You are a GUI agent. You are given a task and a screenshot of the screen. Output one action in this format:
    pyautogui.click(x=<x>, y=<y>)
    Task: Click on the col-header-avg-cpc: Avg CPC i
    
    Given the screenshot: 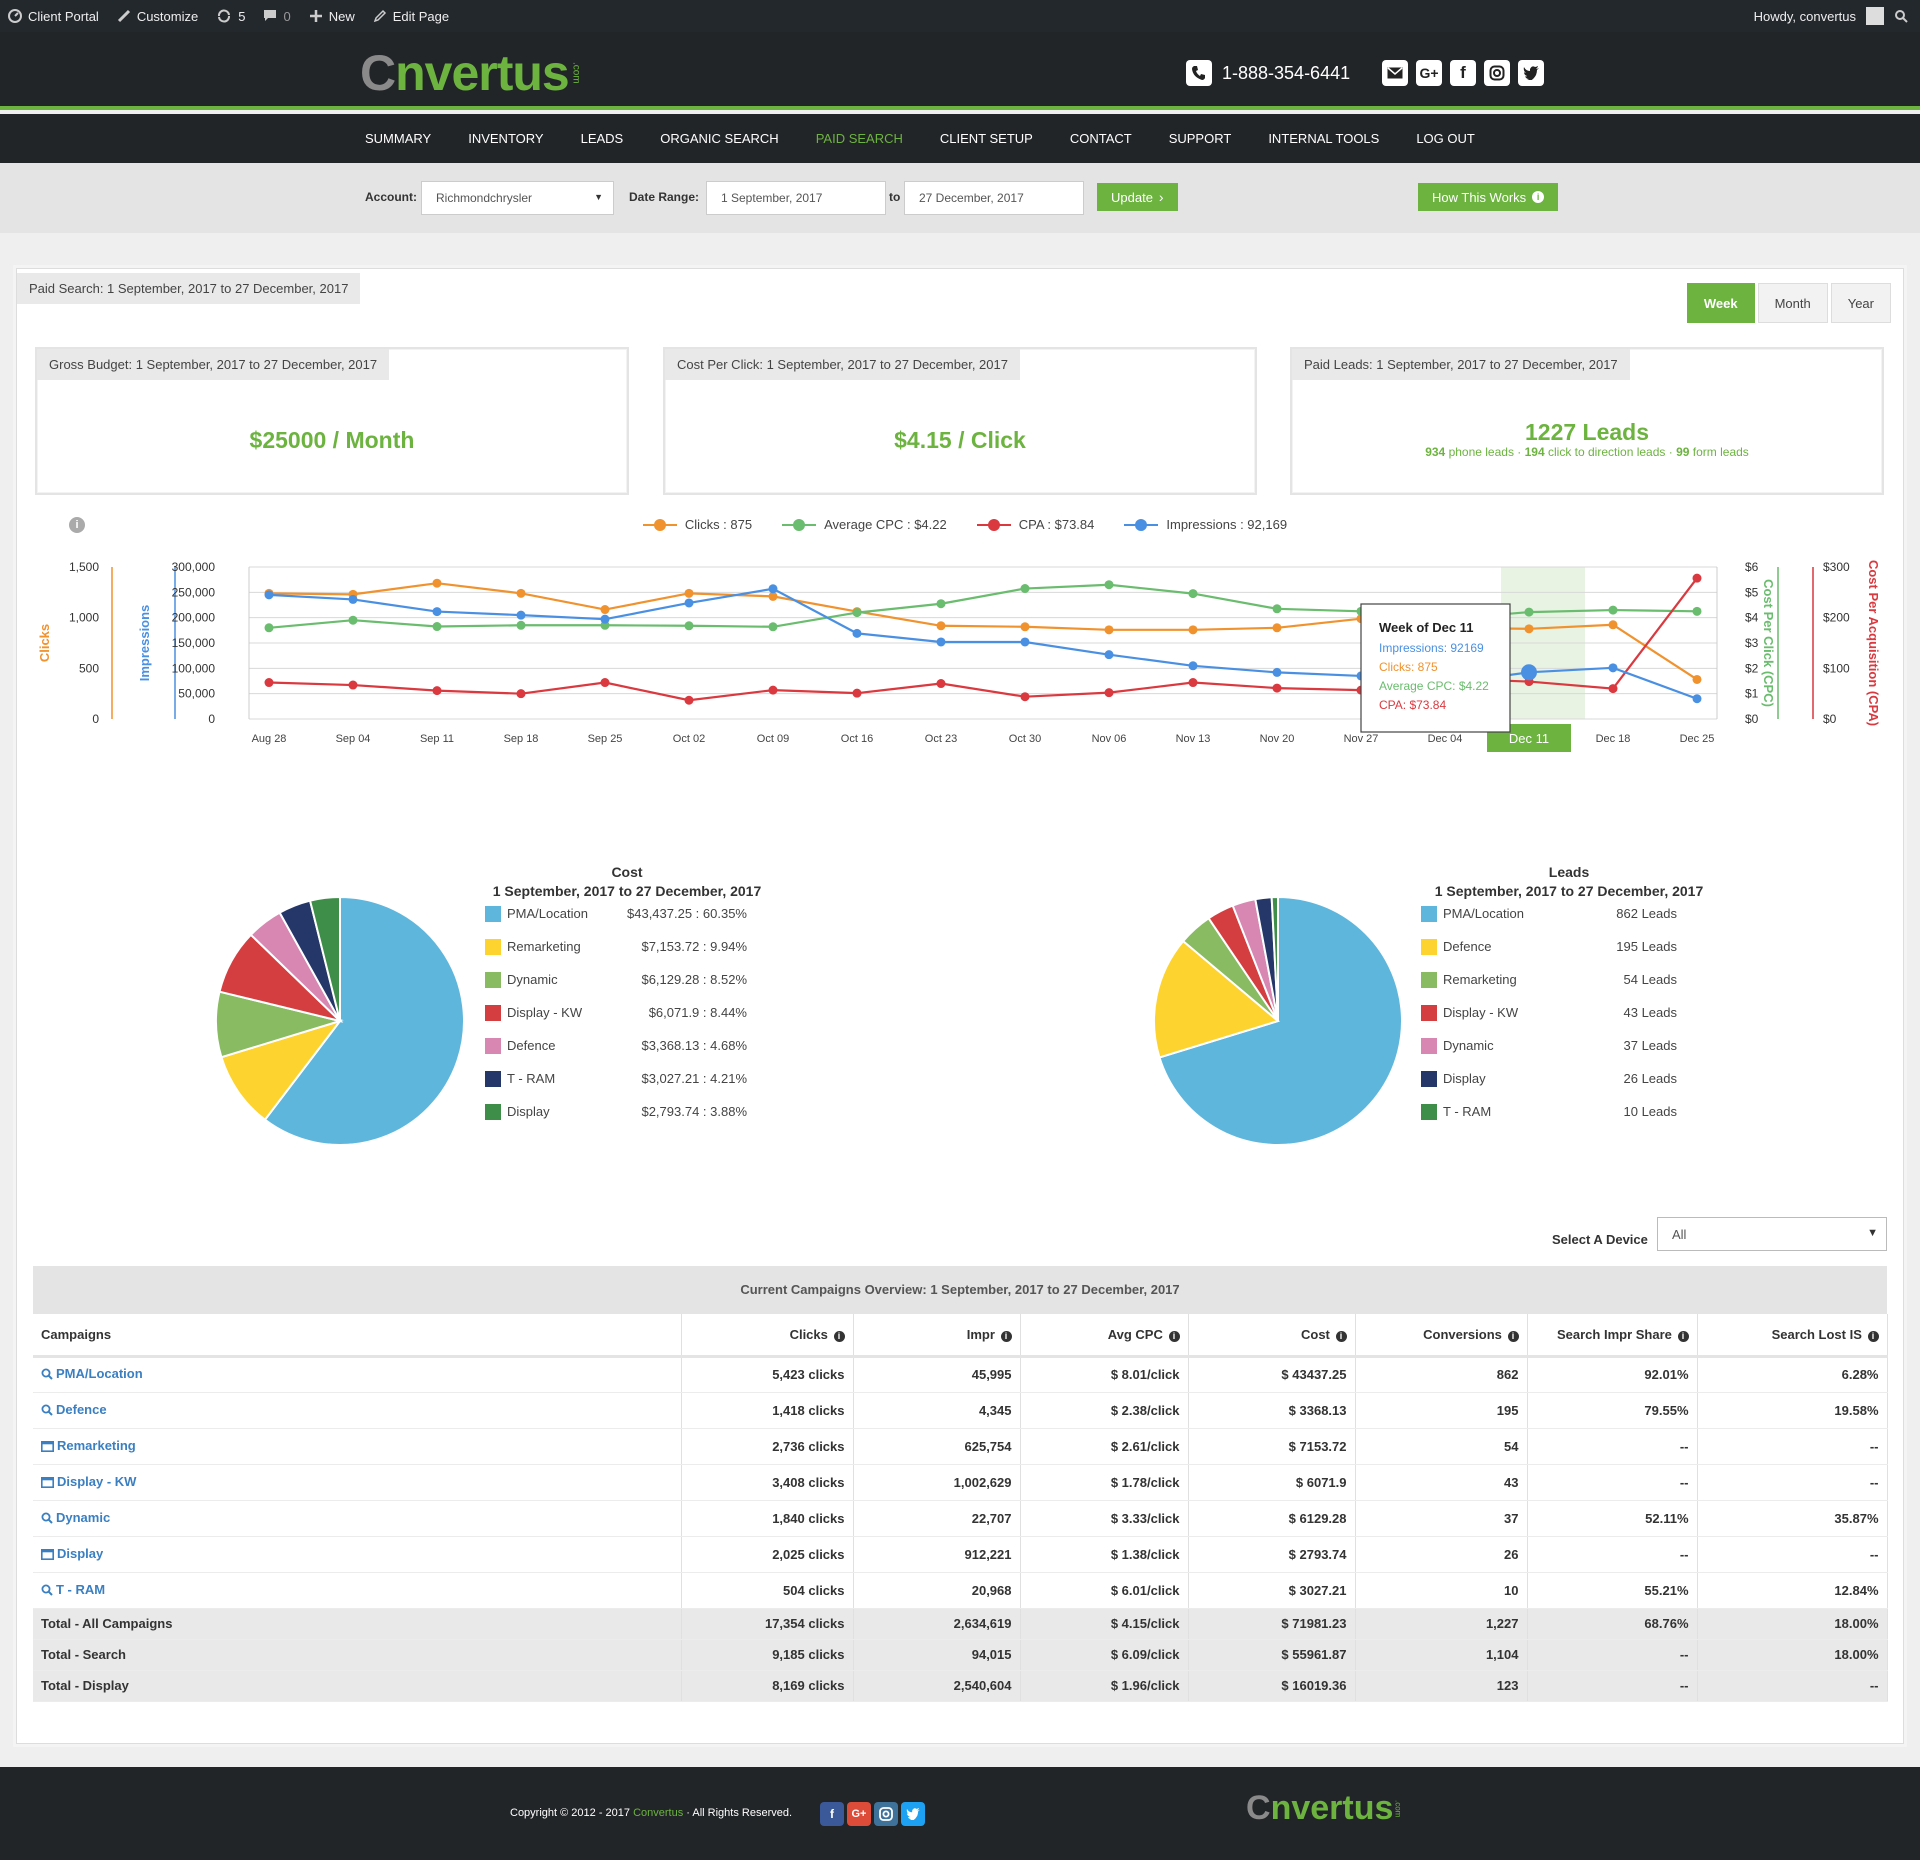 What is the action you would take?
    pyautogui.click(x=1104, y=1336)
    